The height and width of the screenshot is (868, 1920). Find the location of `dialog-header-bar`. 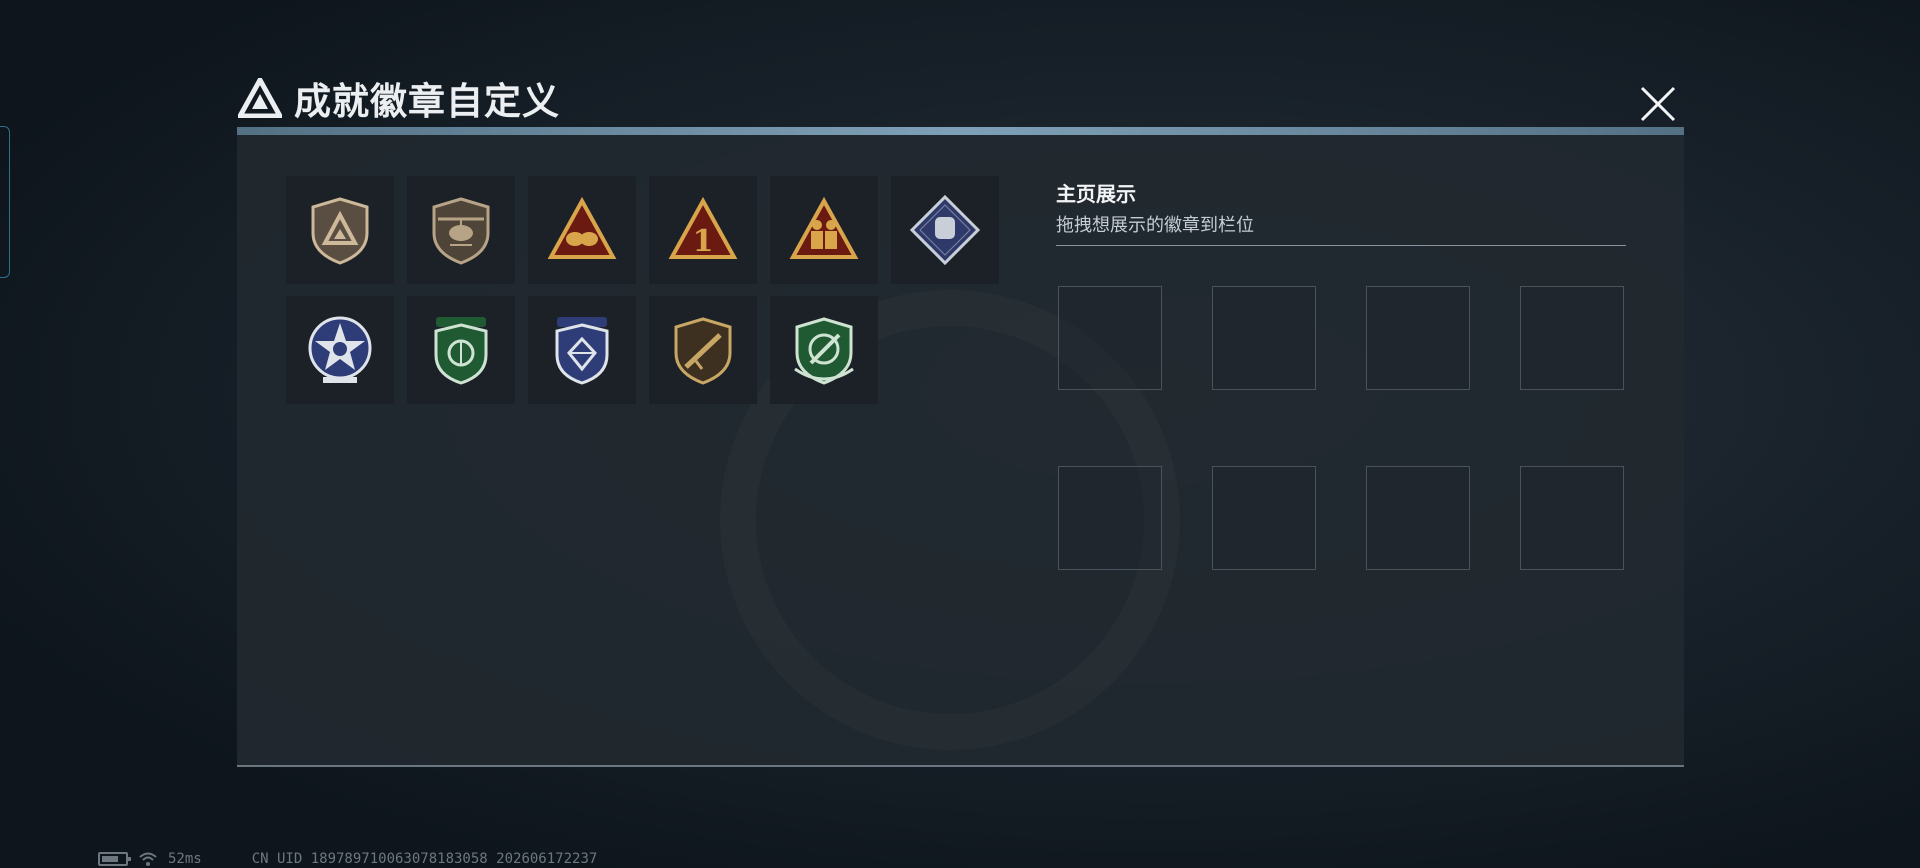

dialog-header-bar is located at coordinates (960, 131).